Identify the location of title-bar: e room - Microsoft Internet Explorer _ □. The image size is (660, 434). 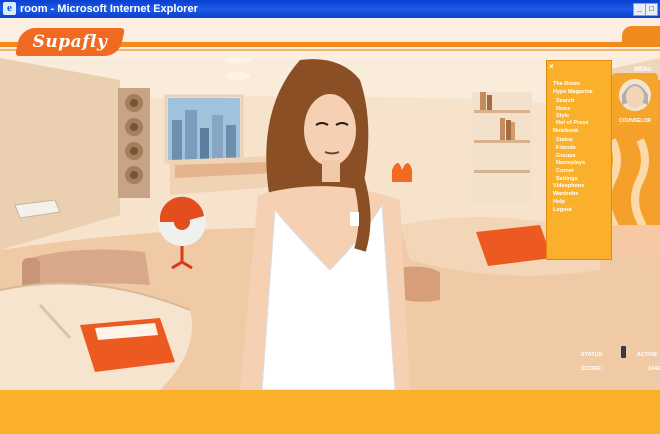
(330, 9).